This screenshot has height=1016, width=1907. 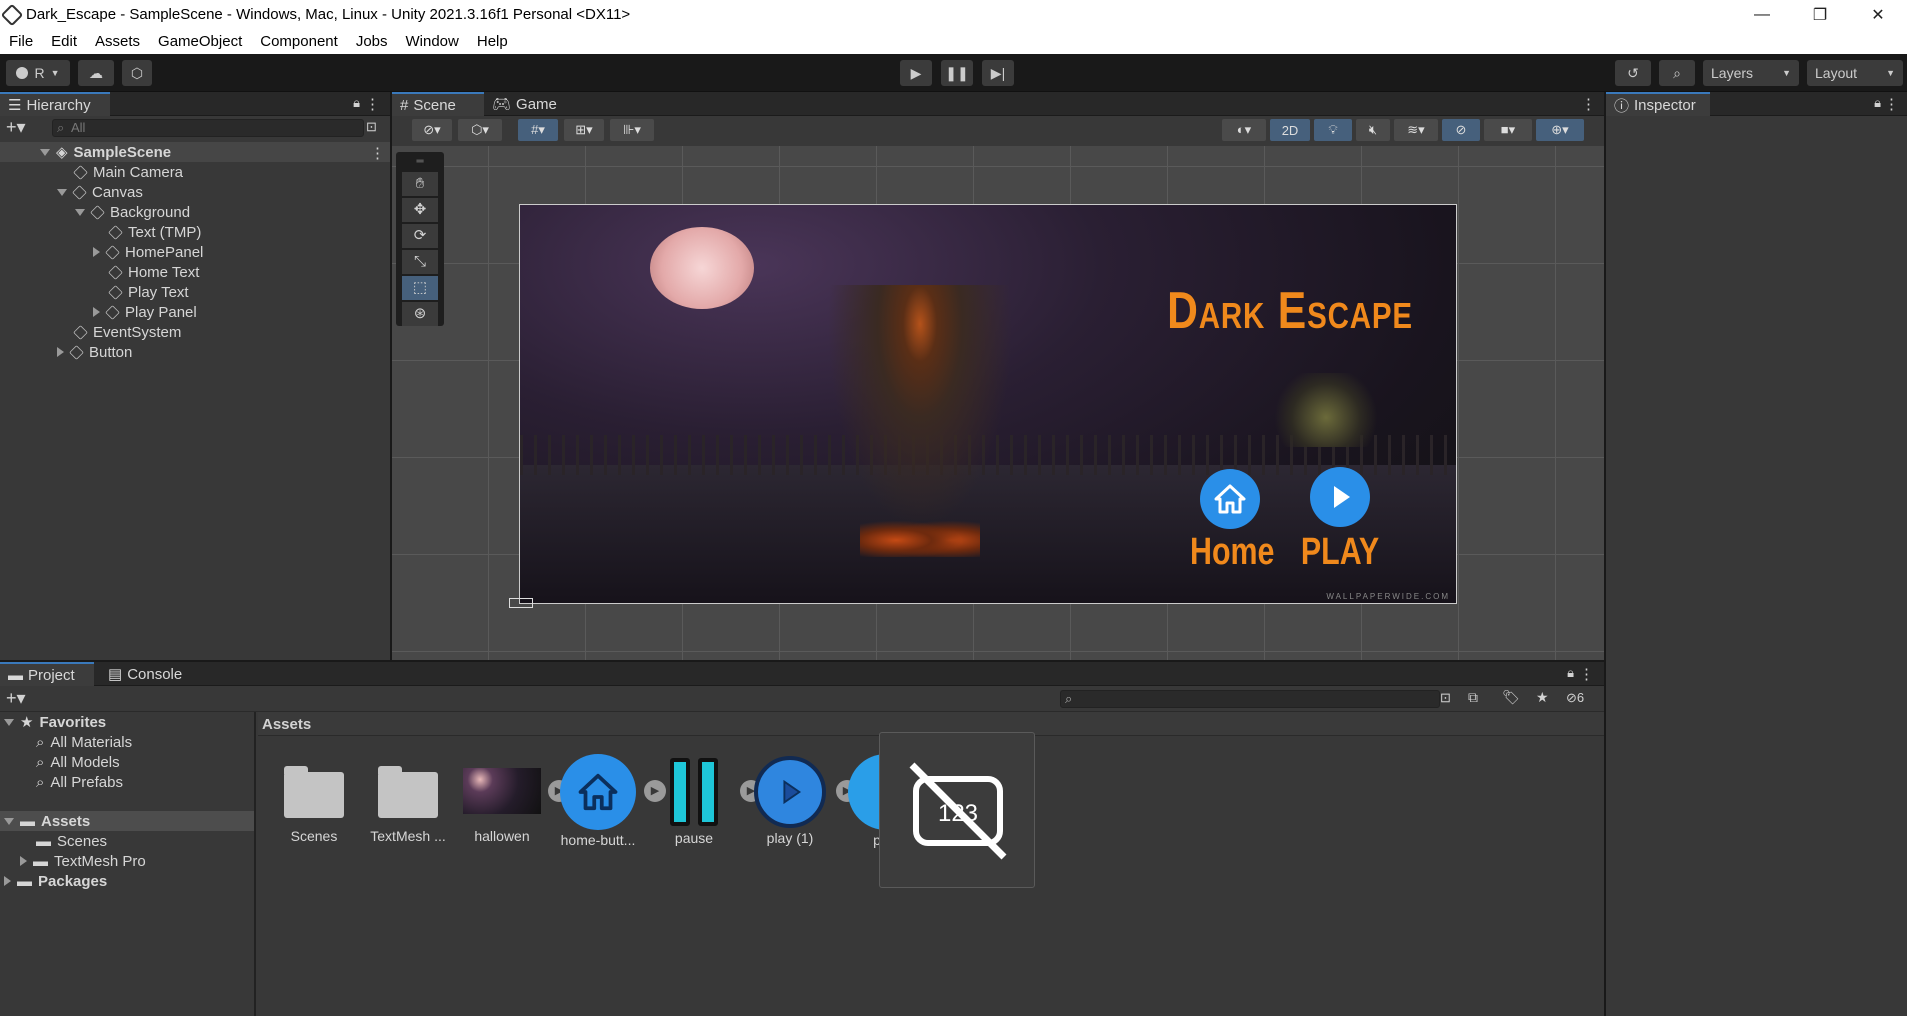 What do you see at coordinates (153, 272) in the screenshot?
I see `hierarchy-item-home-text: Home Text` at bounding box center [153, 272].